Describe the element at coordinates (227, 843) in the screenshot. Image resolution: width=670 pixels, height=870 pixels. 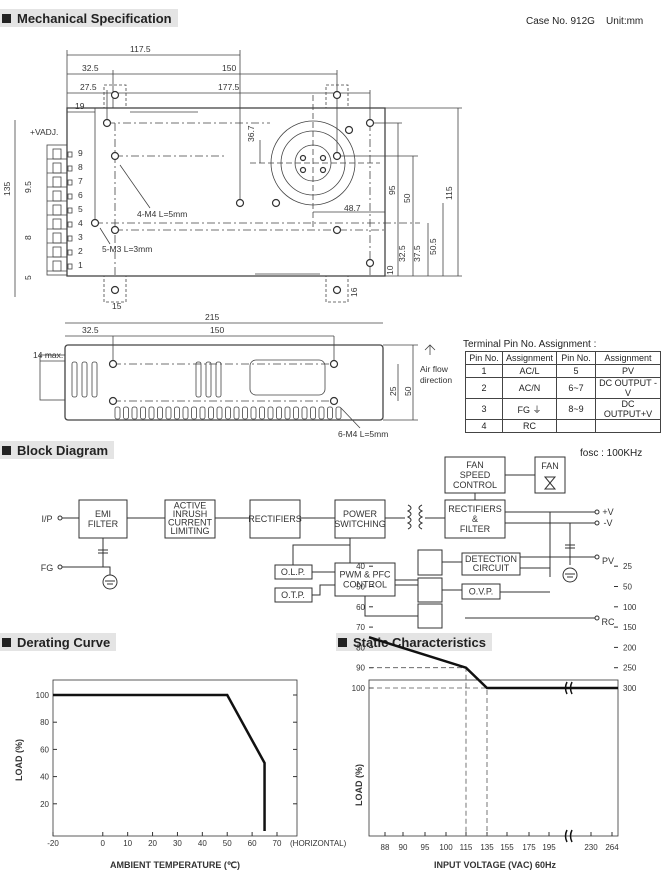
I see `x-tick-label: 50` at that location.